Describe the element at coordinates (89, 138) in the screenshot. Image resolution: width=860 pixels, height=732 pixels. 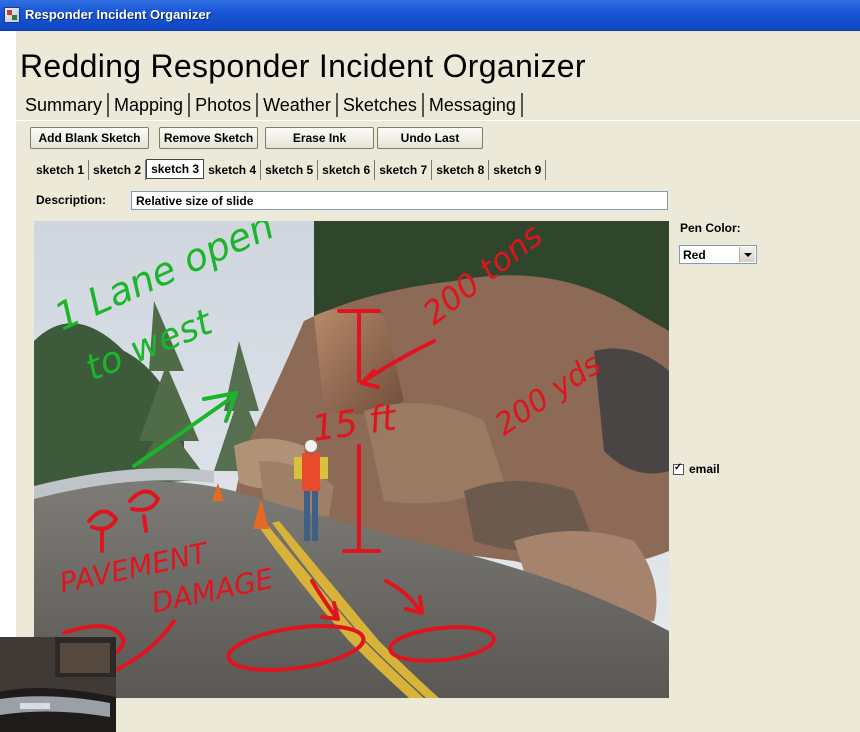
I see `add-blank-sketch-button: Add Blank Sketch` at that location.